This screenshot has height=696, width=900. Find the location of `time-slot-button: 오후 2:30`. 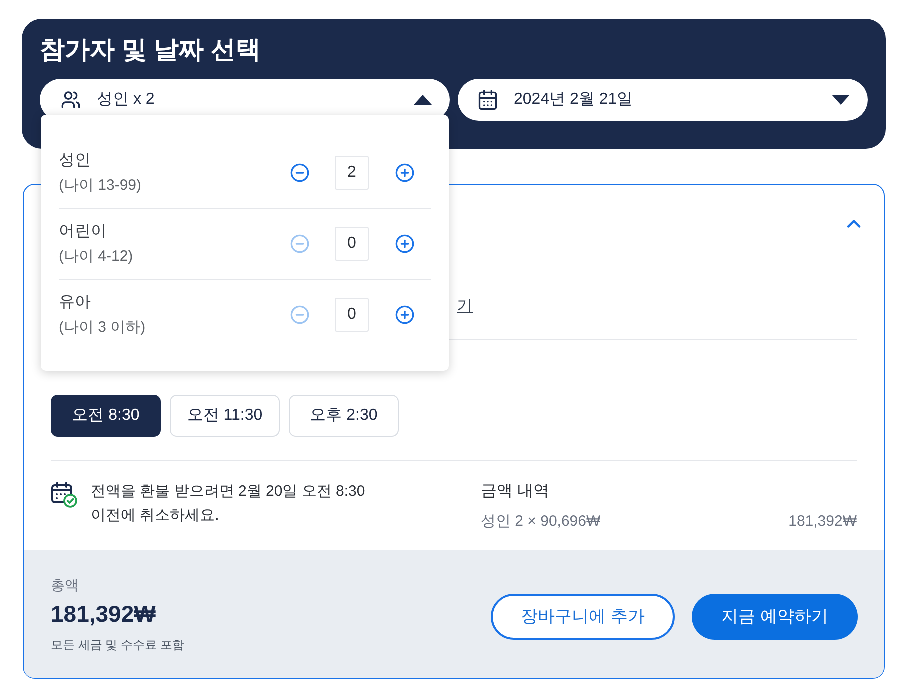

time-slot-button: 오후 2:30 is located at coordinates (344, 416).